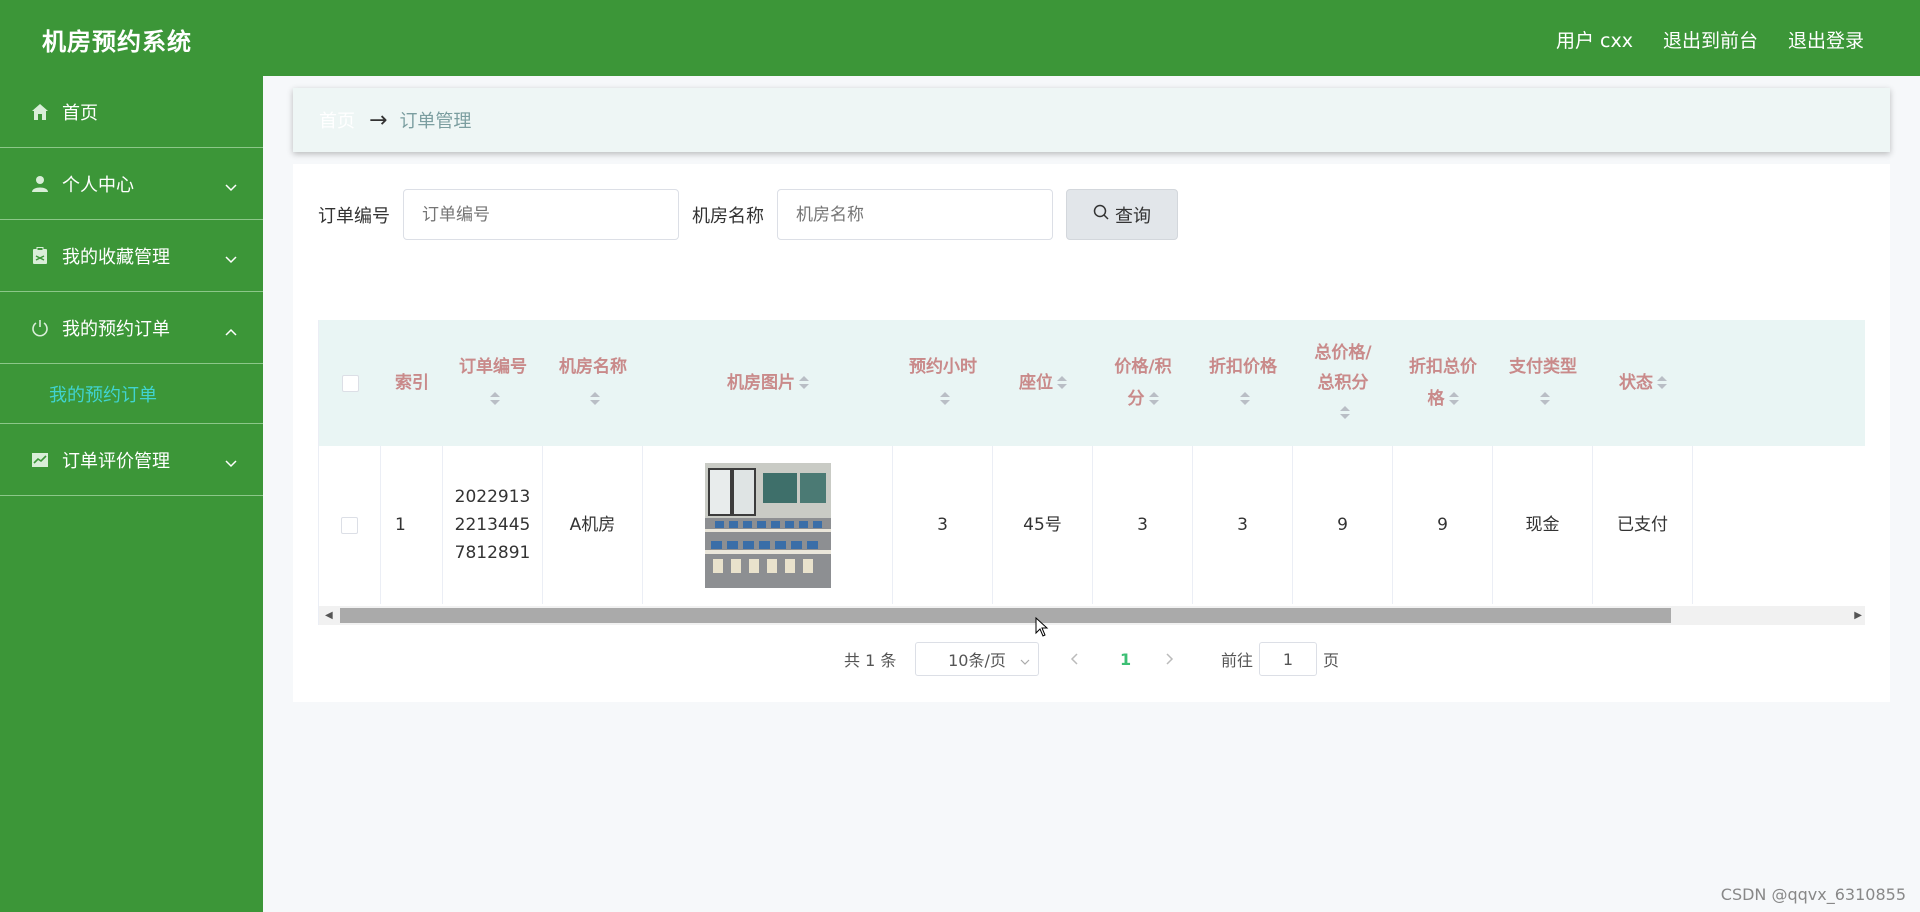 The height and width of the screenshot is (912, 1920). I want to click on room-name-label: 机房名称, so click(728, 216).